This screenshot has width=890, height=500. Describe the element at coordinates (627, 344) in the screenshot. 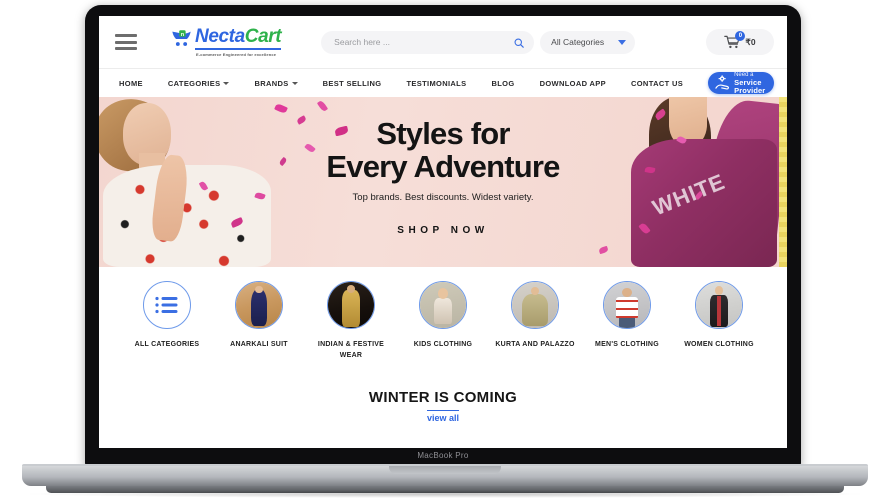

I see `category-label: MEN'S CLOTHING` at that location.